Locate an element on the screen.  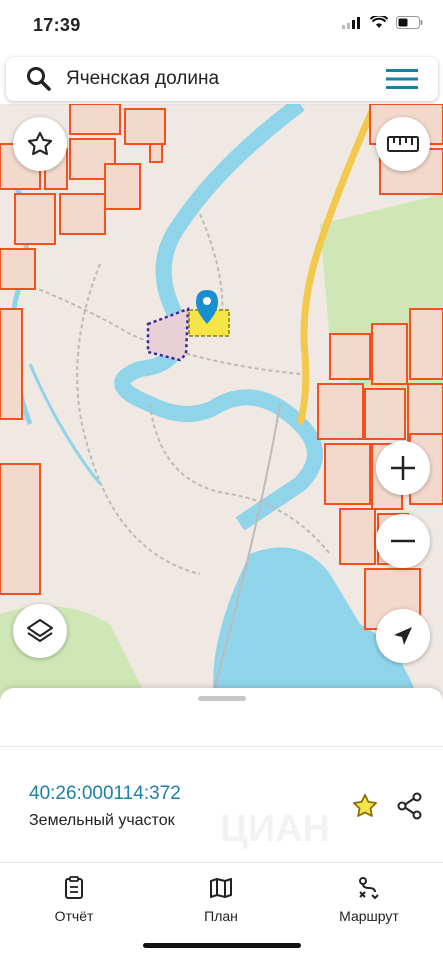
ruler-icon is located at coordinates (403, 144).